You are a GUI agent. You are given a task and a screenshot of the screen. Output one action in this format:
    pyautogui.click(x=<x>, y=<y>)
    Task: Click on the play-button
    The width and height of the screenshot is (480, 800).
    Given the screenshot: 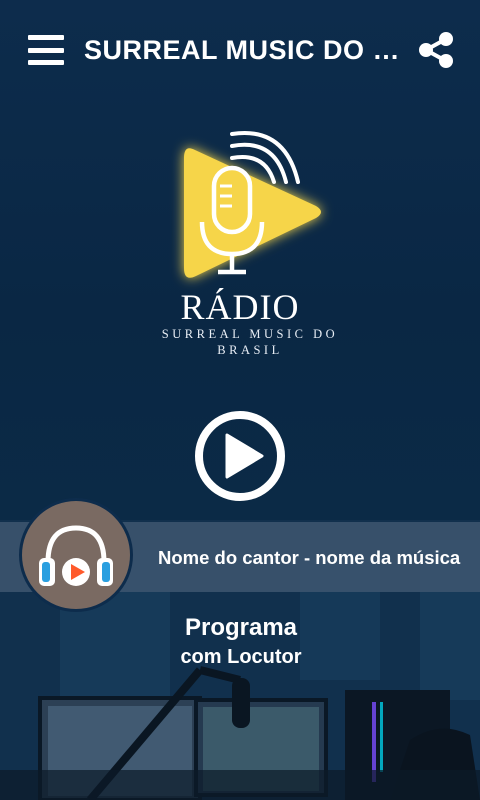 What is the action you would take?
    pyautogui.click(x=240, y=456)
    